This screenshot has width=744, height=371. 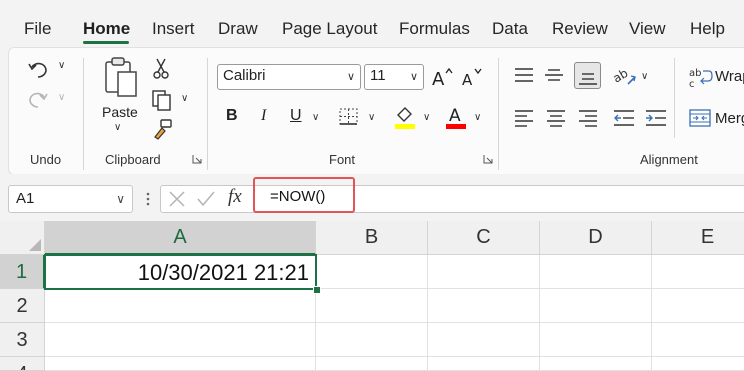 I want to click on align-left-icon, so click(x=524, y=118).